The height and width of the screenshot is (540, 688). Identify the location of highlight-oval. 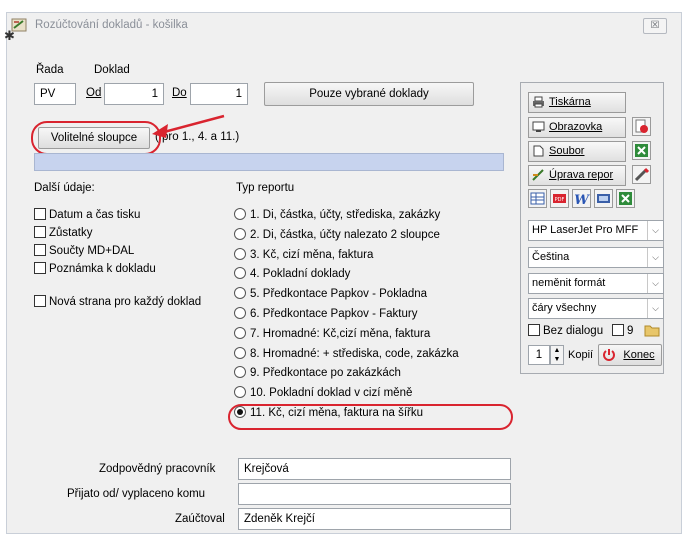
(96, 138).